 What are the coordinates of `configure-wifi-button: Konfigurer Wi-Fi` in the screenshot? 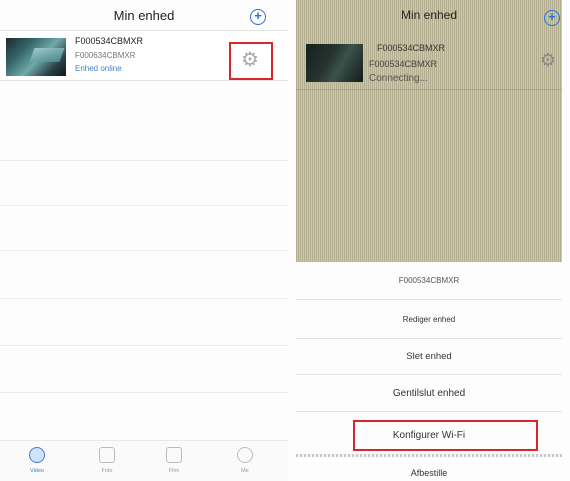 It's located at (429, 435).